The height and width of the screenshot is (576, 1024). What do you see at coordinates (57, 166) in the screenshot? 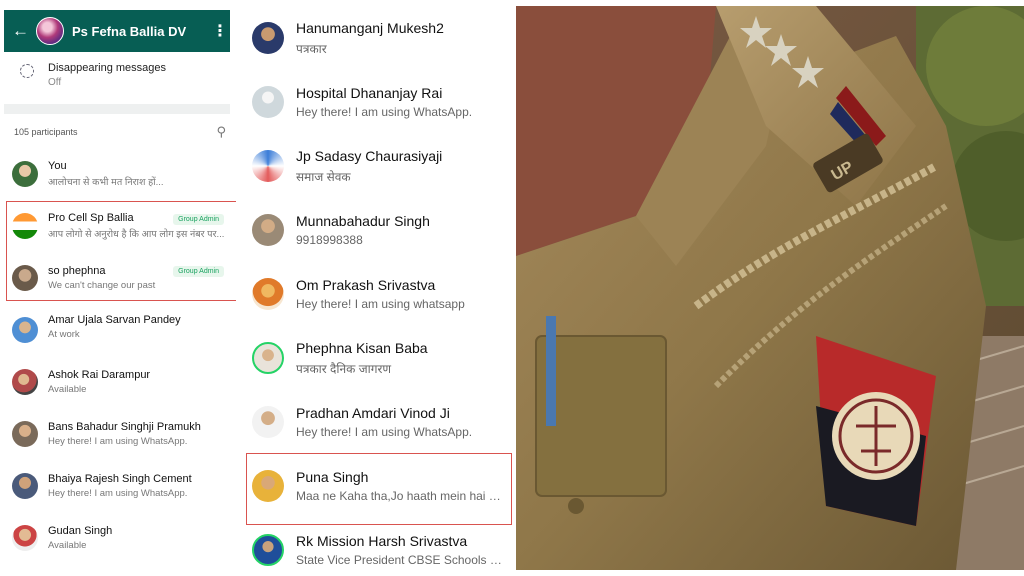
I see `participant-name: You` at bounding box center [57, 166].